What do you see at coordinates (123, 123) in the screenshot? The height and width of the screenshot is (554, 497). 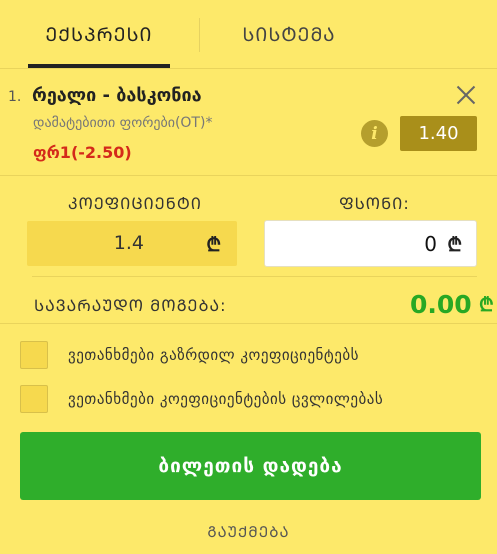 I see `market-name: დამატებითი ფორები(OT)*` at bounding box center [123, 123].